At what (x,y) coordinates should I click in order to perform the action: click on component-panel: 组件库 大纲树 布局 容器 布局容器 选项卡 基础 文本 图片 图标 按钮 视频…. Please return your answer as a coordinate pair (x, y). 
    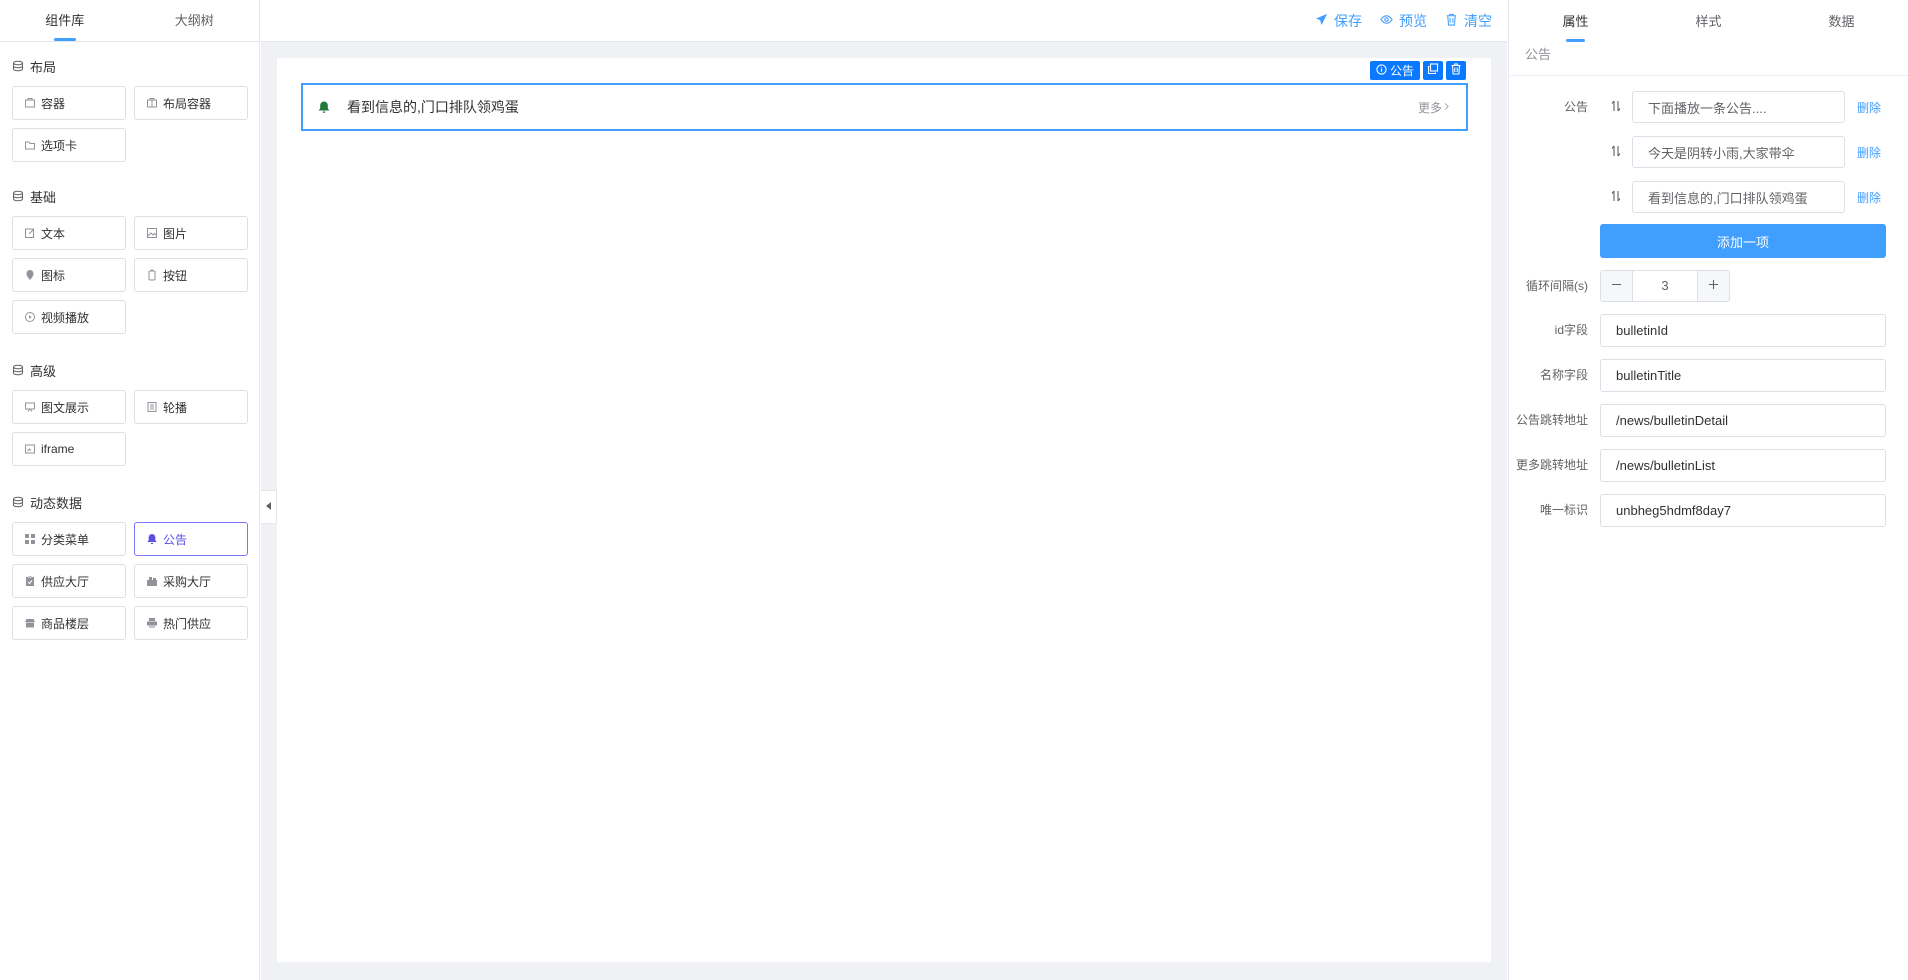
    Looking at the image, I should click on (130, 490).